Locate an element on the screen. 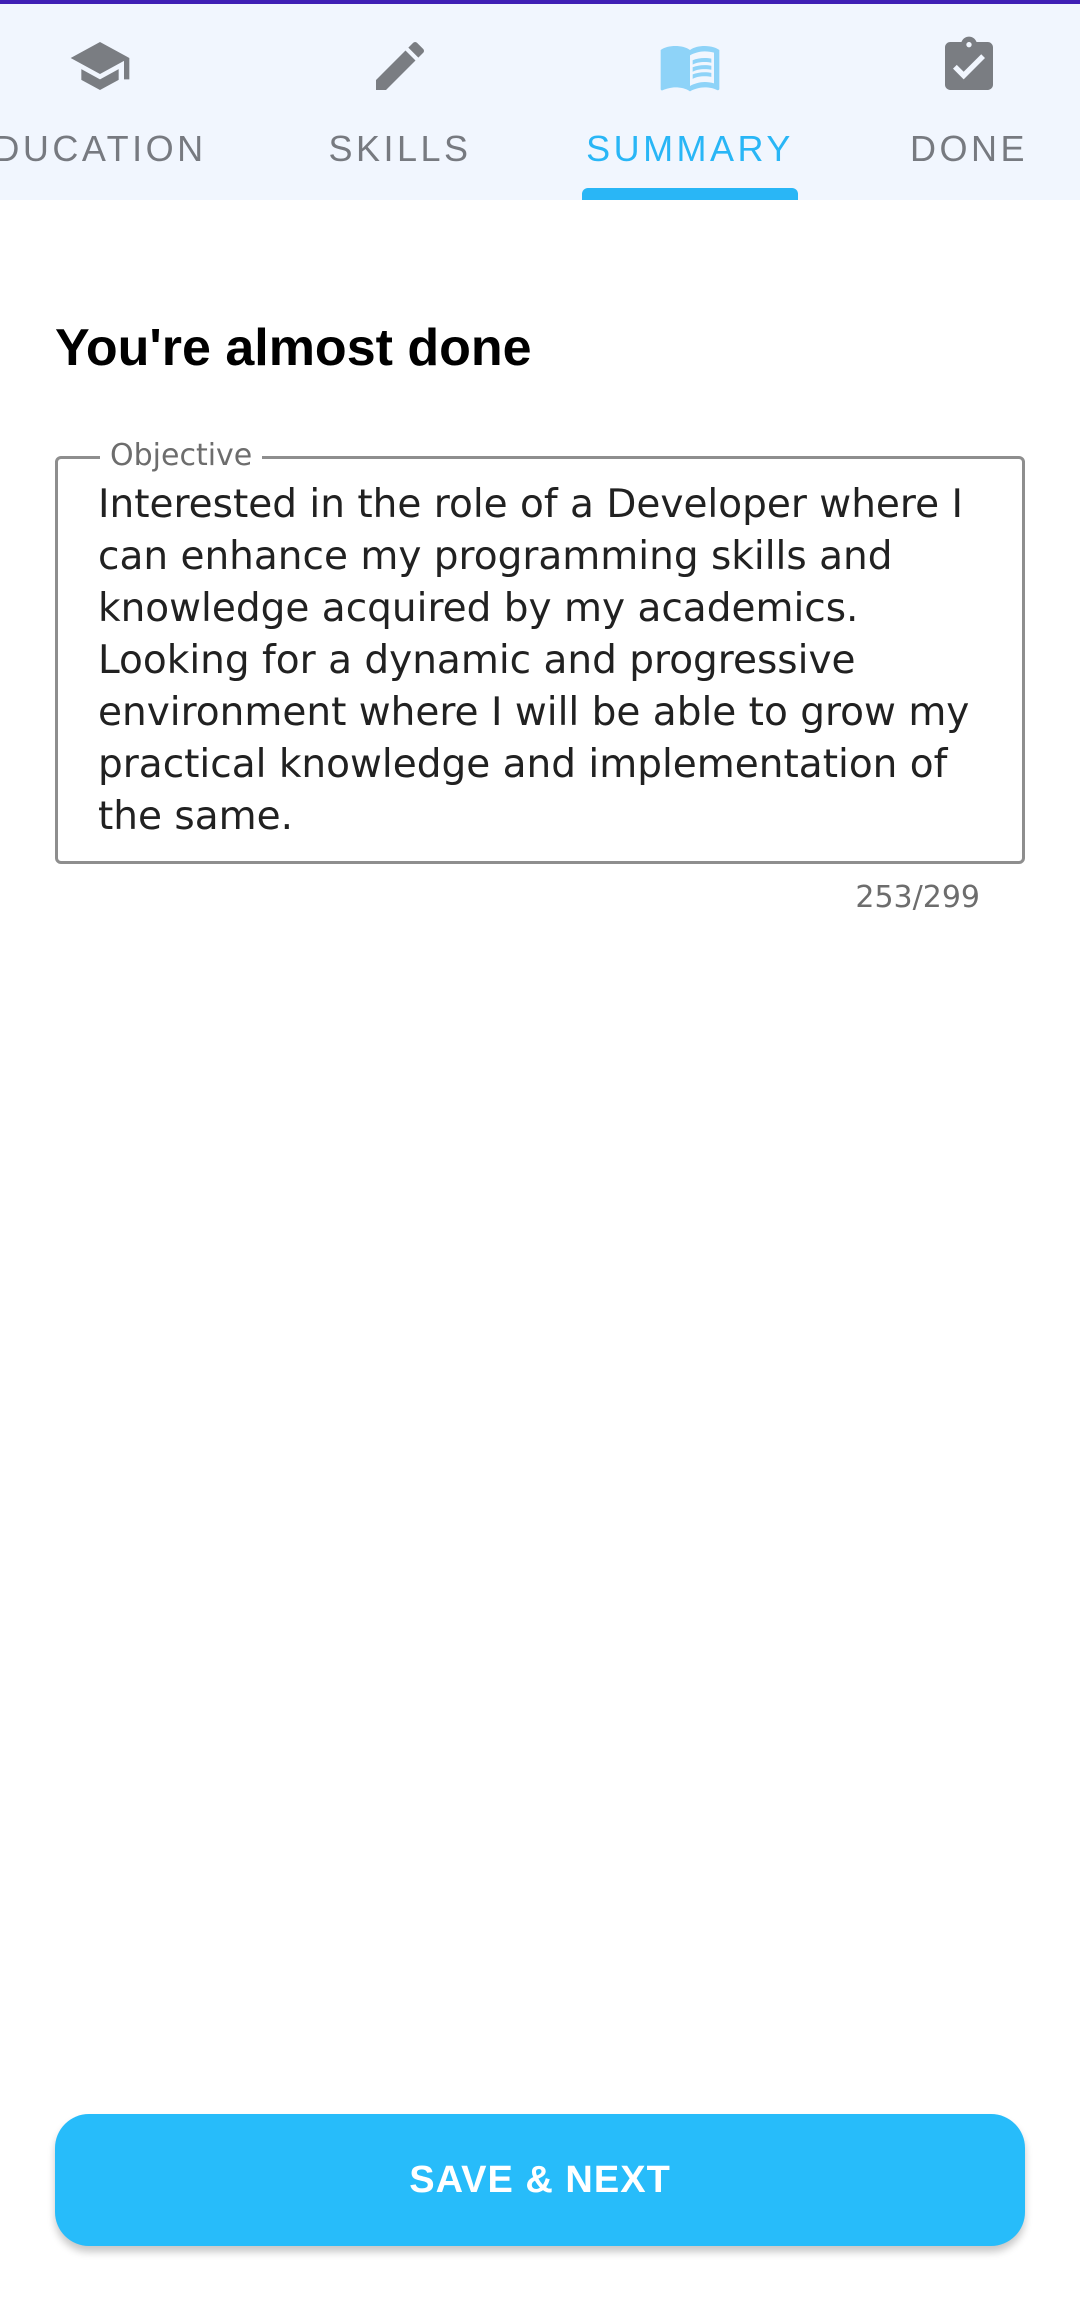 The height and width of the screenshot is (2301, 1080). tab-education: DUCATION is located at coordinates (125, 102).